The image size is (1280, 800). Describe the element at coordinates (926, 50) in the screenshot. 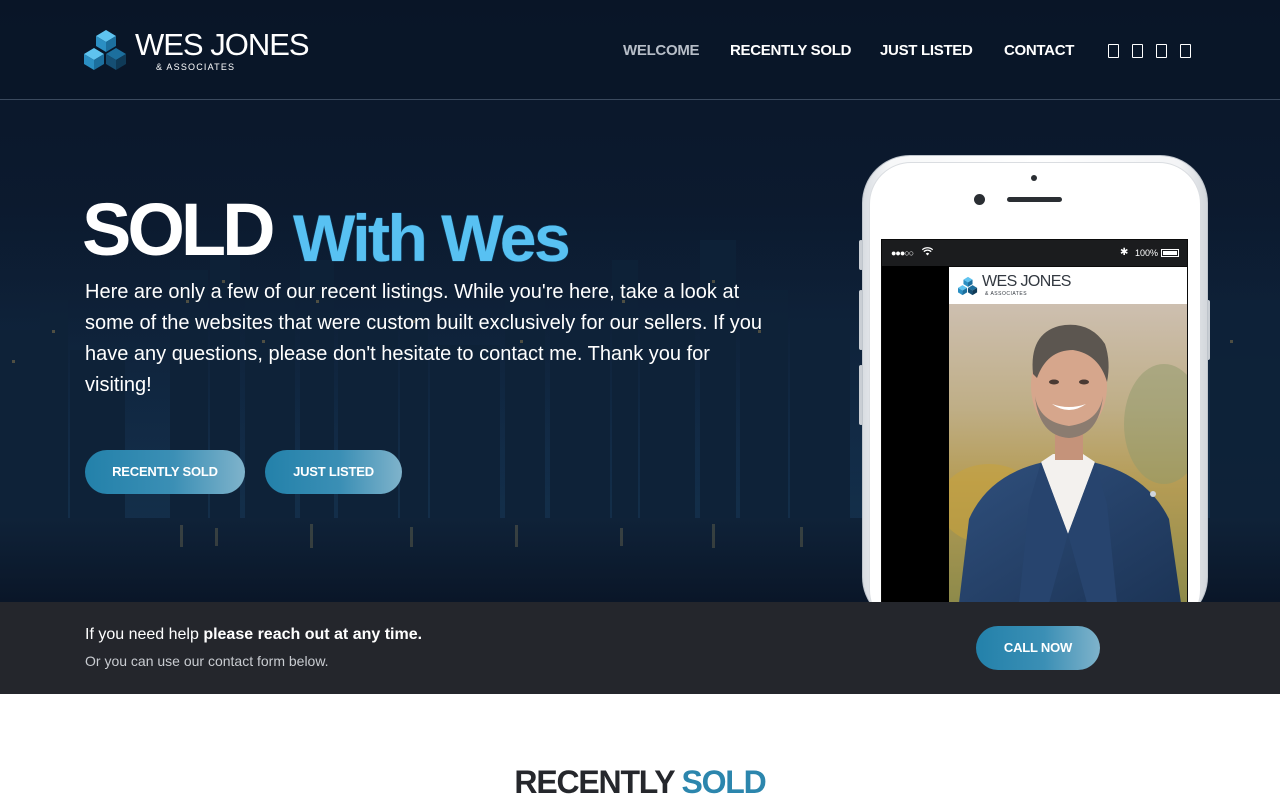

I see `nav-just-listed: JUST LISTED` at that location.